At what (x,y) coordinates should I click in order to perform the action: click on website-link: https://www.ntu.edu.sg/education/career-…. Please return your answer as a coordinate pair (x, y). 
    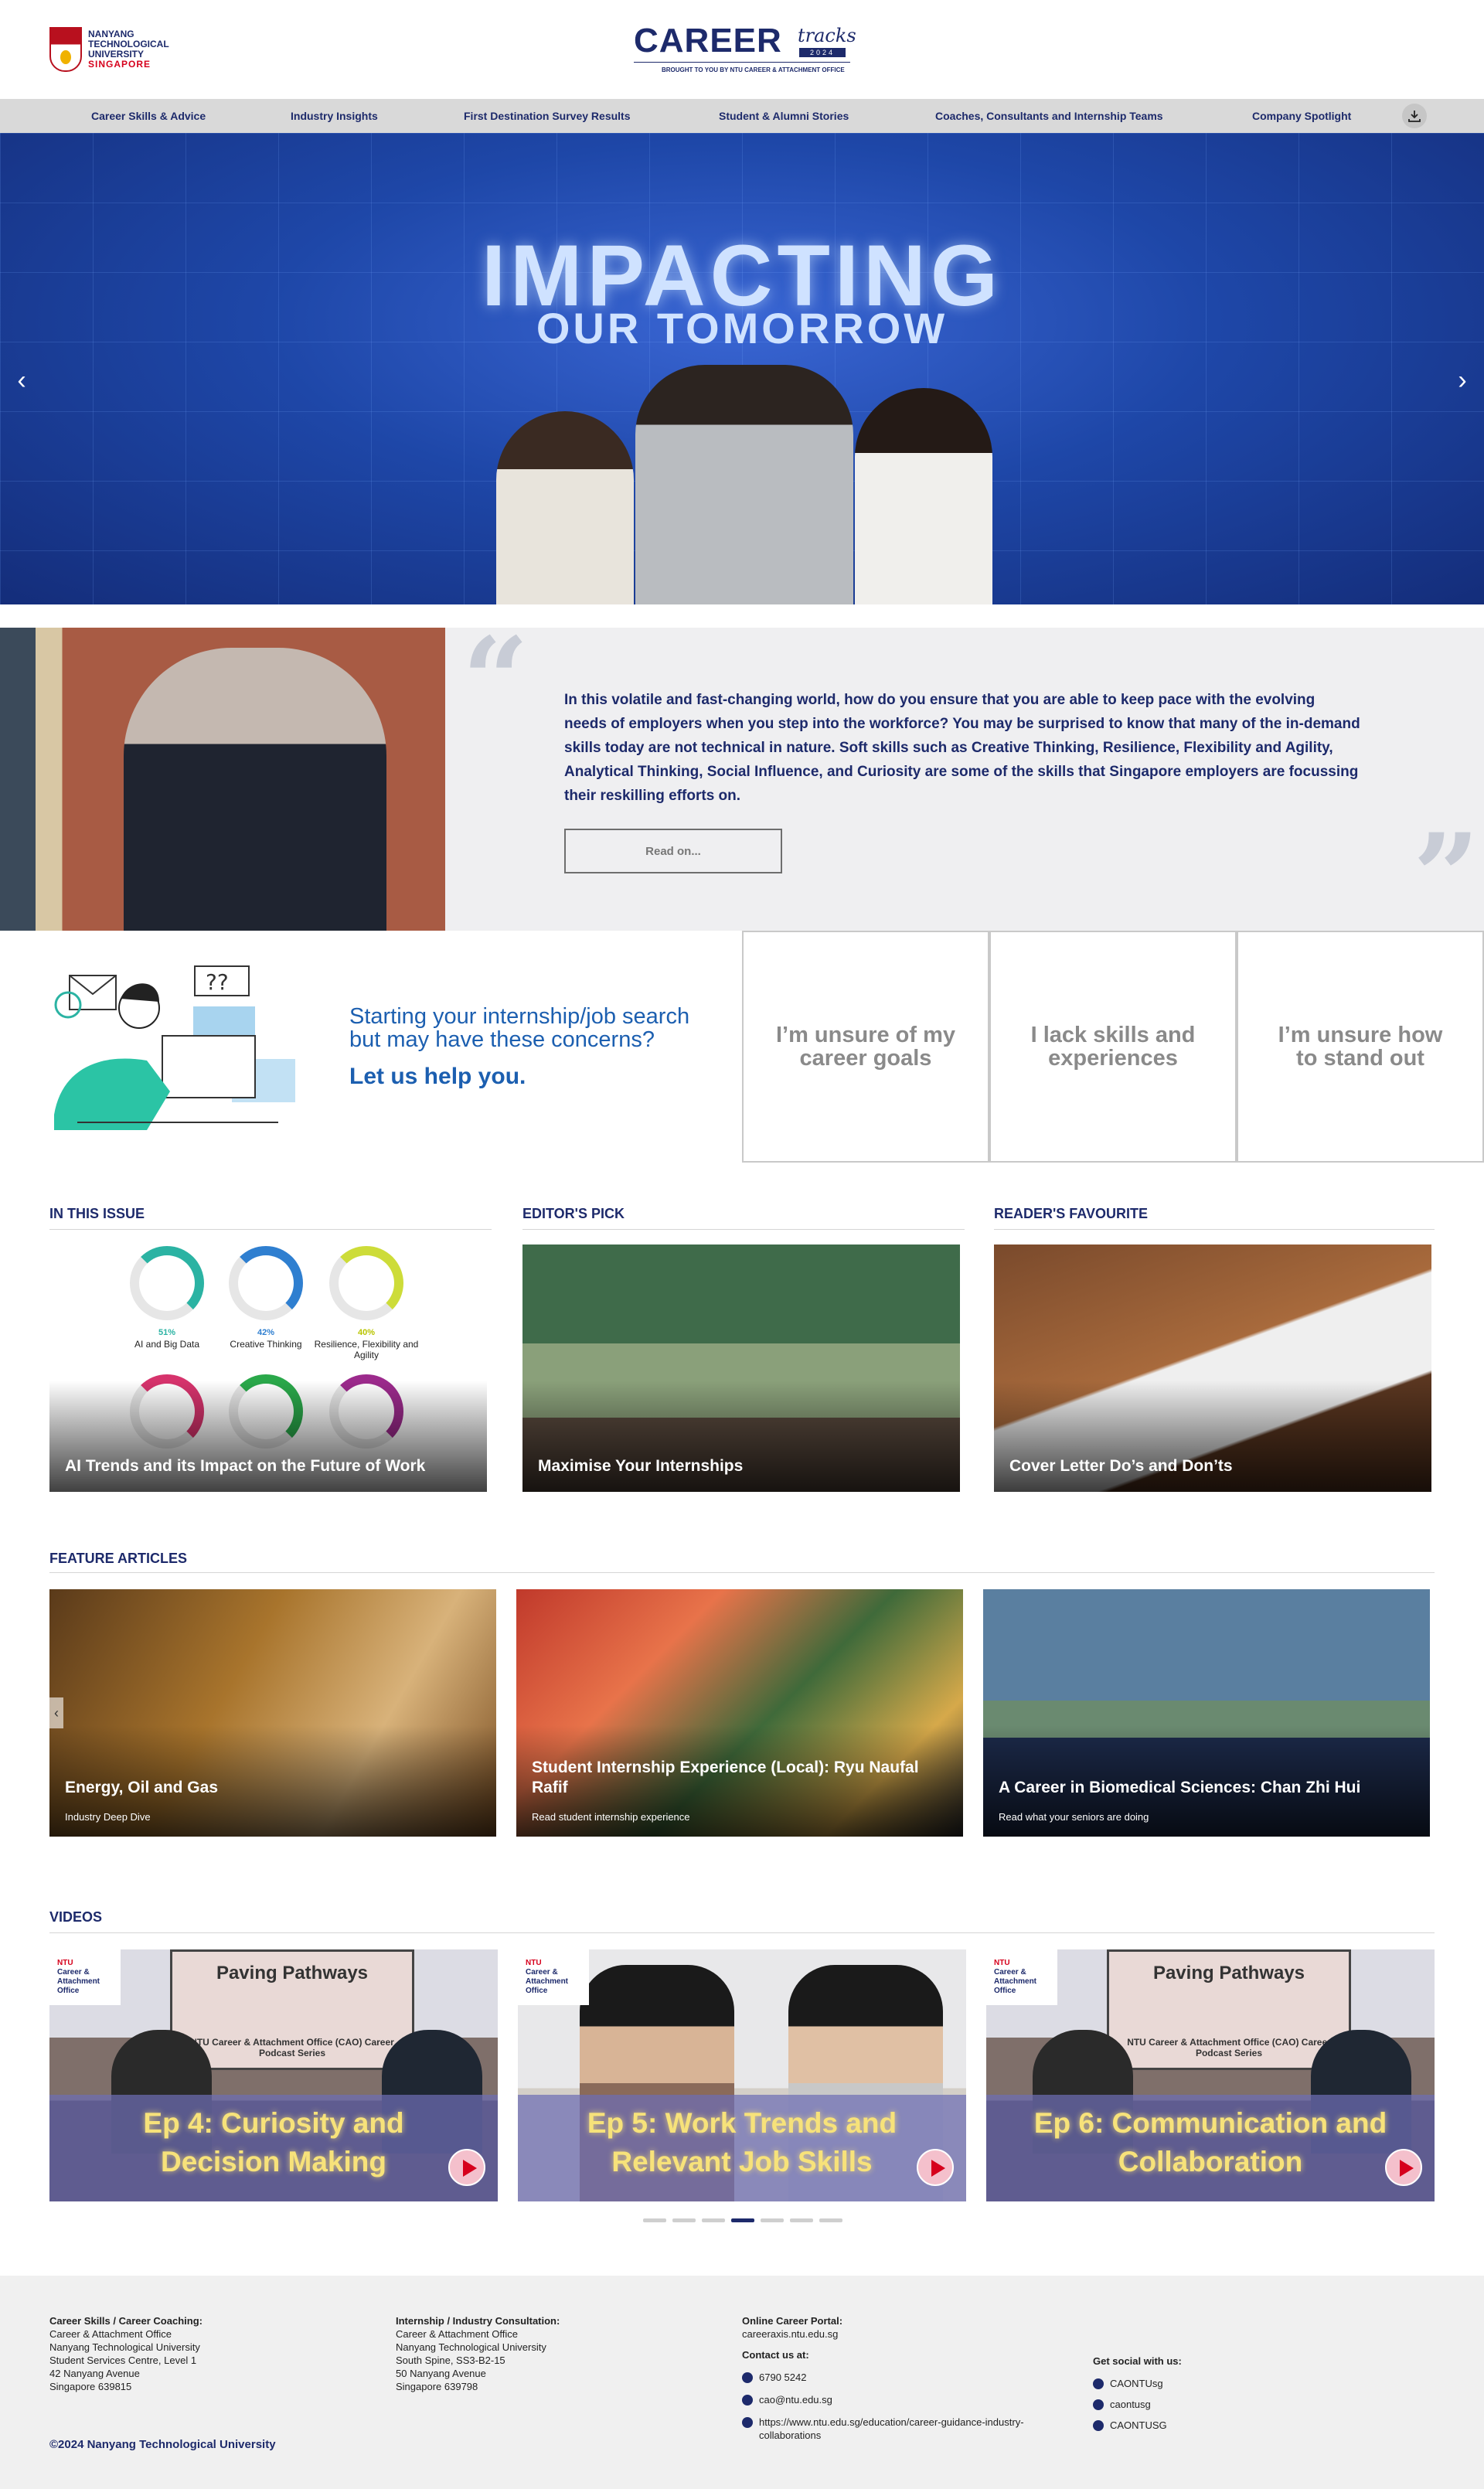
    Looking at the image, I should click on (897, 2429).